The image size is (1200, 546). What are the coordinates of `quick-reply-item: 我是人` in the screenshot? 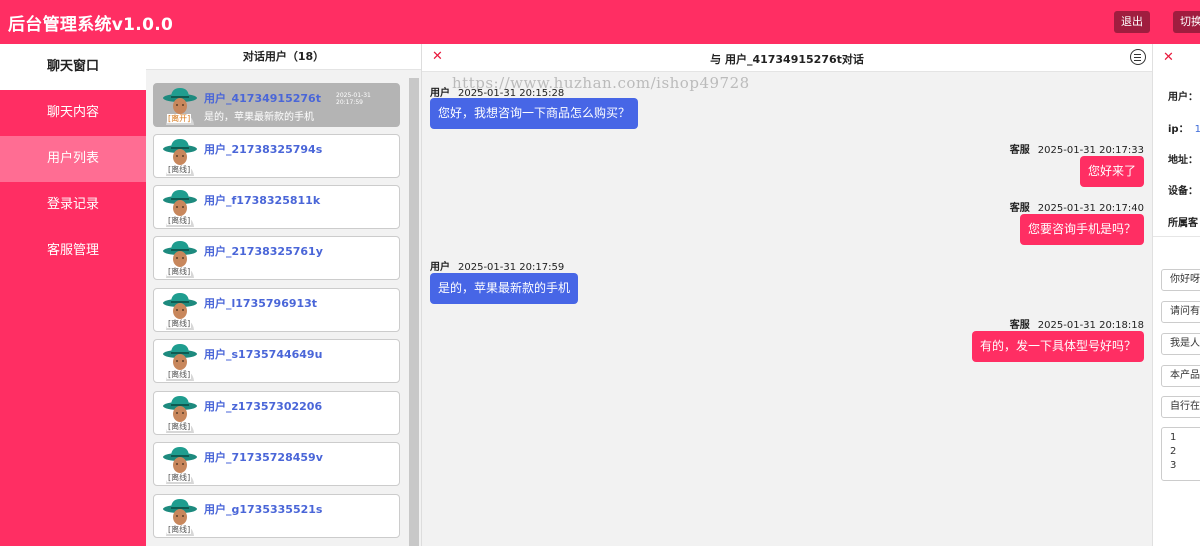 It's located at (1180, 344).